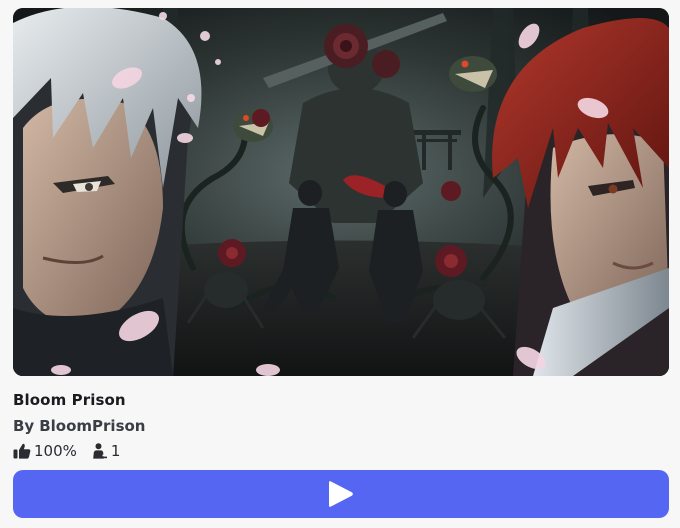 This screenshot has width=680, height=528. Describe the element at coordinates (55, 451) in the screenshot. I see `like-ratio-value: 100%` at that location.